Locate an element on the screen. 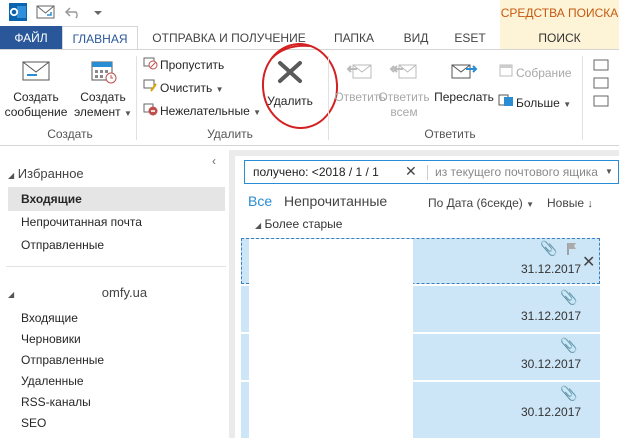 The width and height of the screenshot is (619, 438). folder-rss: RSS-каналы is located at coordinates (56, 402).